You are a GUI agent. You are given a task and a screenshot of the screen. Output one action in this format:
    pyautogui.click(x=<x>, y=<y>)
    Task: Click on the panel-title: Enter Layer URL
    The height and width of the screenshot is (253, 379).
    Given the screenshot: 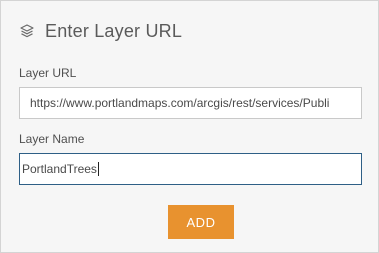 What is the action you would take?
    pyautogui.click(x=114, y=30)
    